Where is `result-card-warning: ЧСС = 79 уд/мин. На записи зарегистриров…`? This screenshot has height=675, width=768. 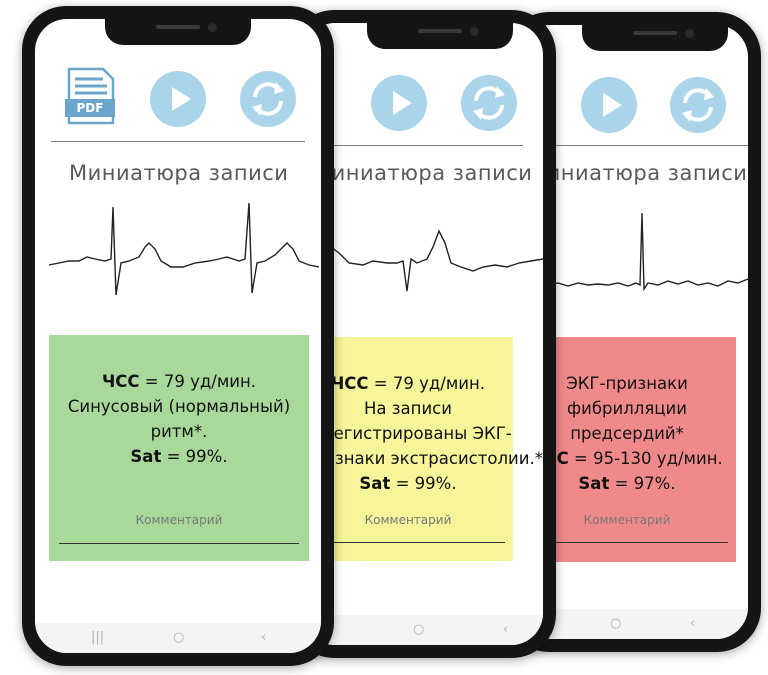
result-card-warning: ЧСС = 79 уд/мин. На записи зарегистриров… is located at coordinates (423, 449).